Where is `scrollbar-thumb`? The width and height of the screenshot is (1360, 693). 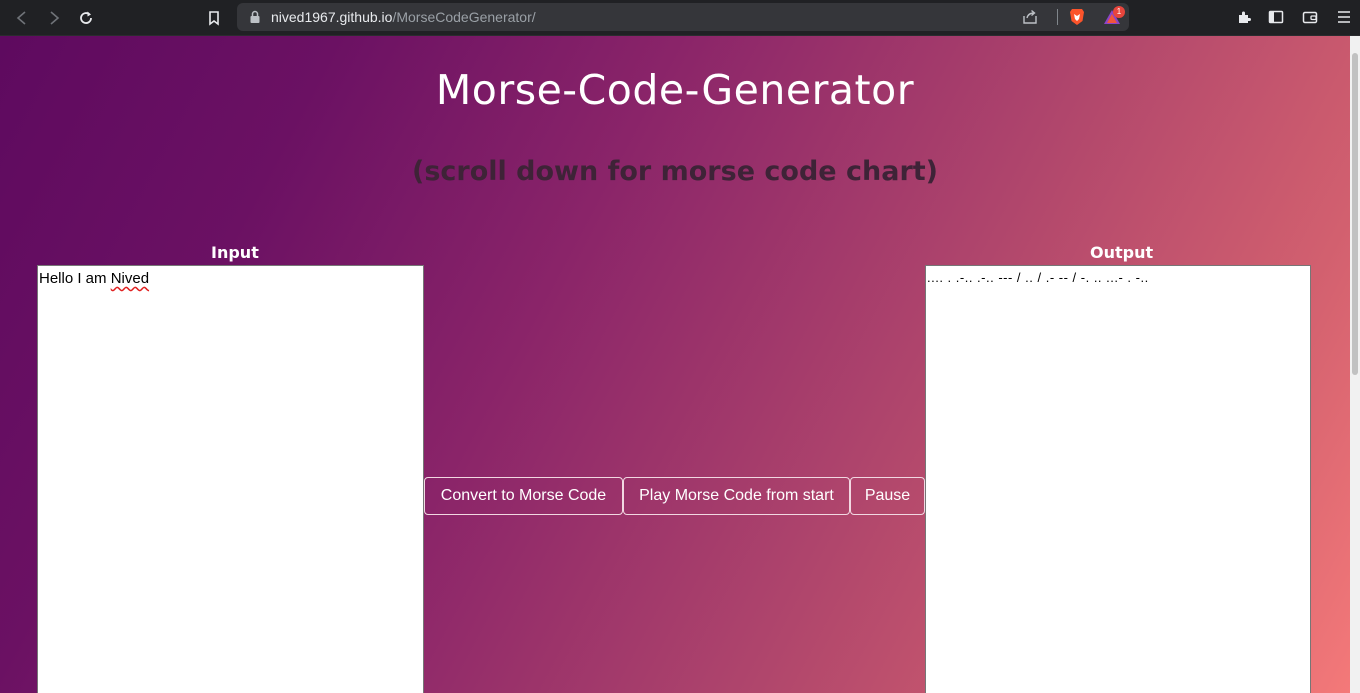
scrollbar-thumb is located at coordinates (1355, 214).